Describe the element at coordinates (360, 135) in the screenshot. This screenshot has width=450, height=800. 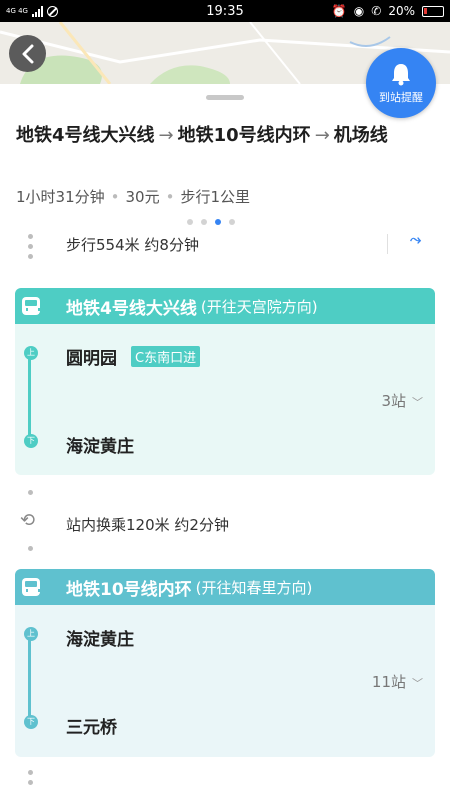
I see `route-segment: 机场线` at that location.